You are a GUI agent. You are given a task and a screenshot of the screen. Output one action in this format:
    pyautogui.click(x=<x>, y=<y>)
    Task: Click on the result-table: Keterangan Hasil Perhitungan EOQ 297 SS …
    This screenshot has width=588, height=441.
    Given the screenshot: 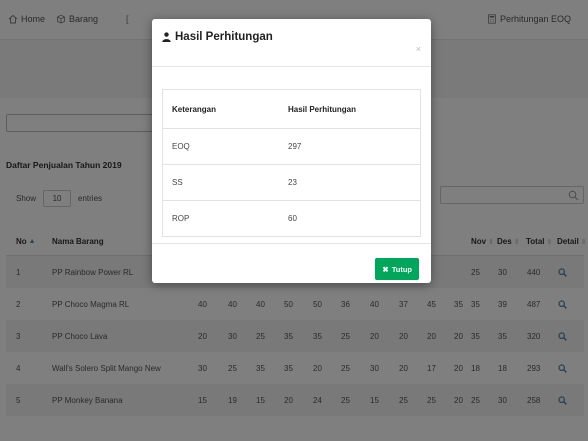 What is the action you would take?
    pyautogui.click(x=291, y=163)
    